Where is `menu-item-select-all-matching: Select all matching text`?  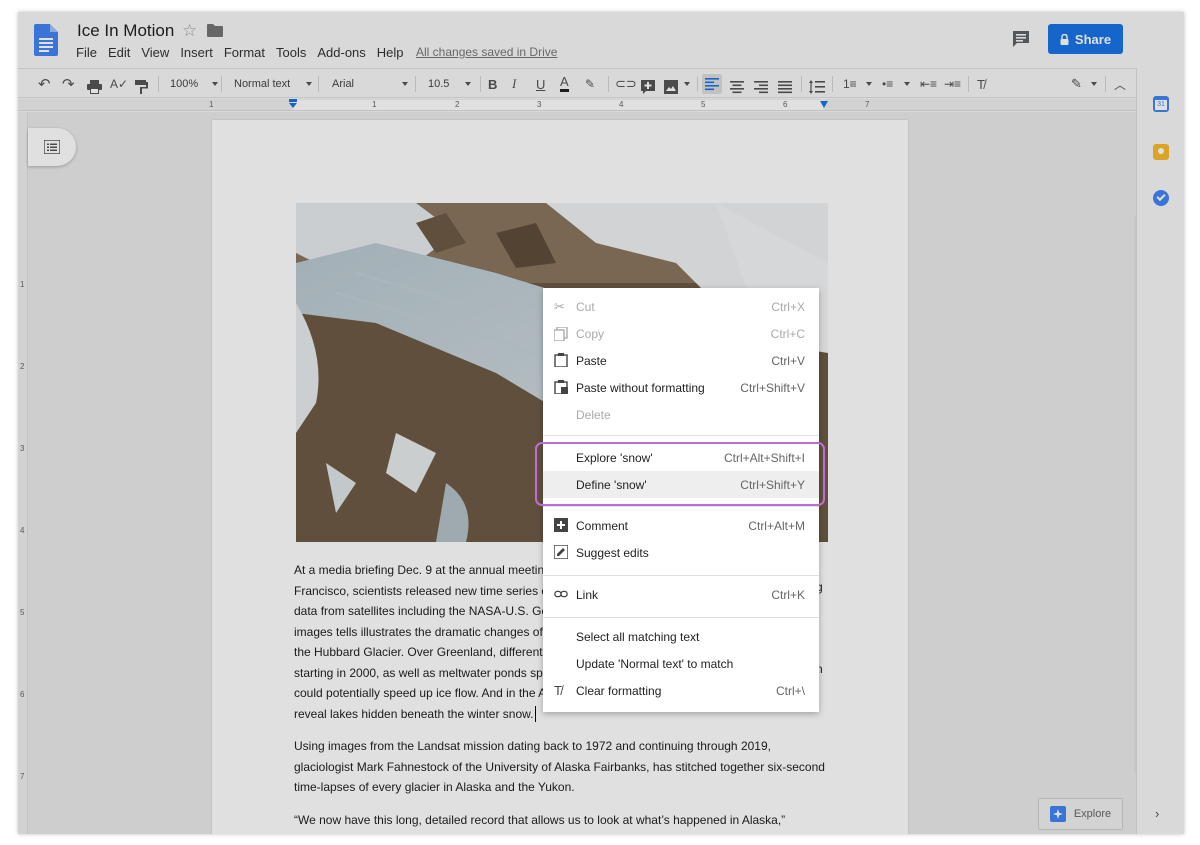 menu-item-select-all-matching: Select all matching text is located at coordinates (681, 636).